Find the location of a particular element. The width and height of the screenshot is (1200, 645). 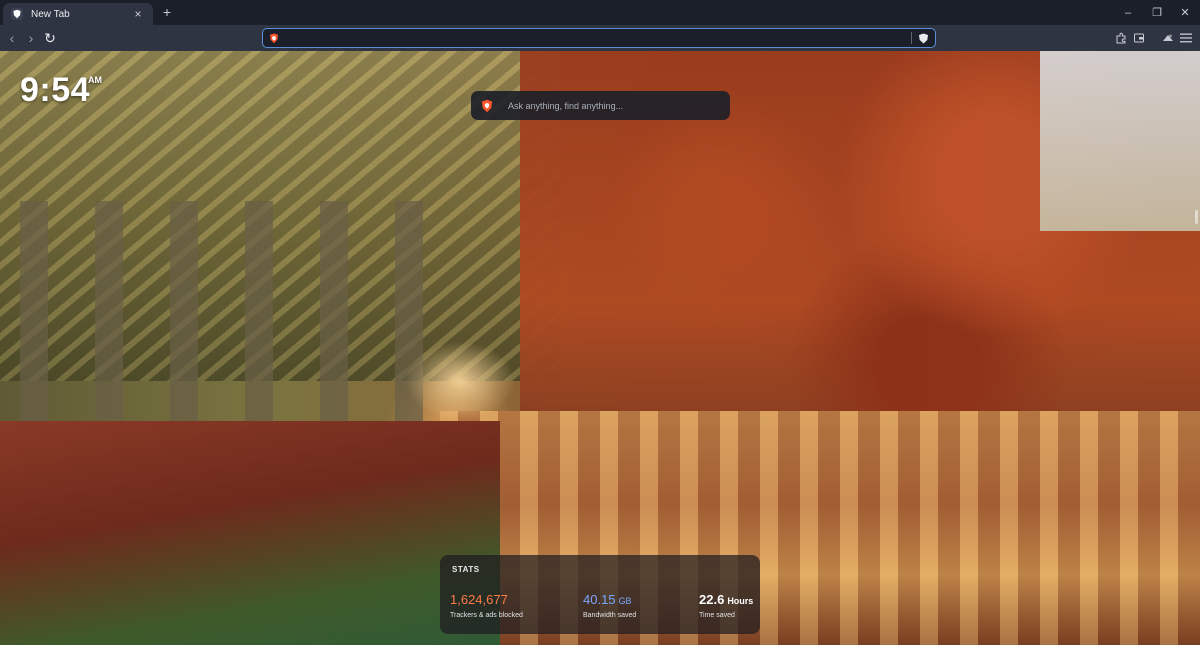

back-button: ‹ is located at coordinates (12, 38).